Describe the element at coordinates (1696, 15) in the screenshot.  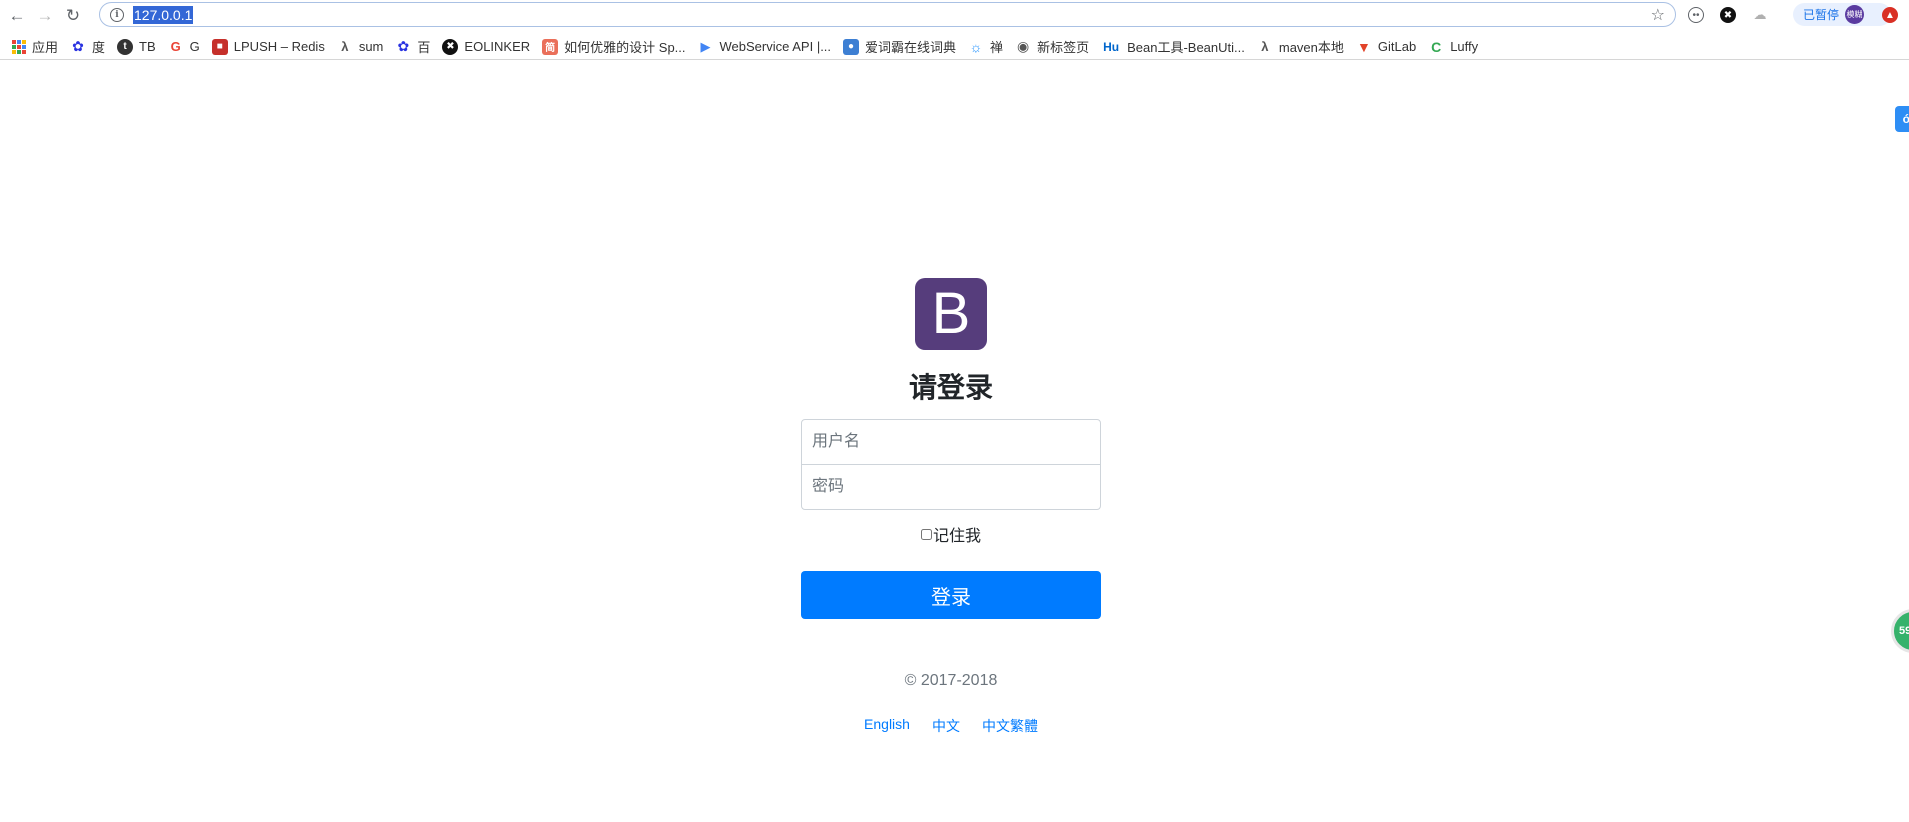
I see `ghost-extension-icon: ••` at that location.